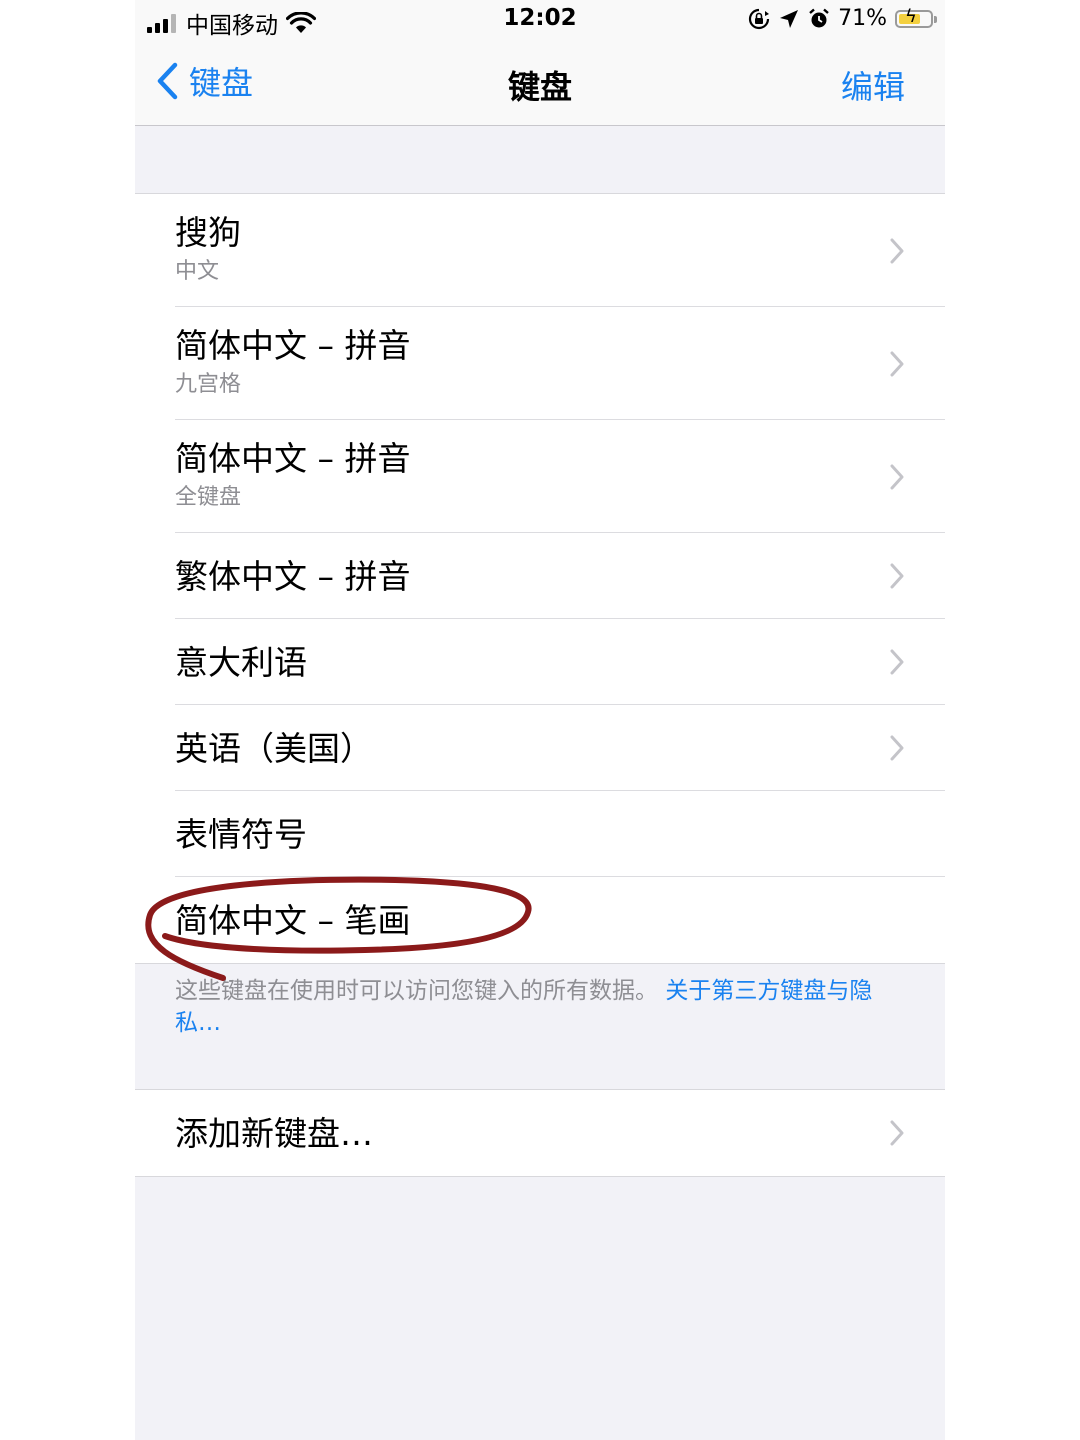 The height and width of the screenshot is (1440, 1080). What do you see at coordinates (911, 16) in the screenshot?
I see `charging-bolt-icon: ϟ` at bounding box center [911, 16].